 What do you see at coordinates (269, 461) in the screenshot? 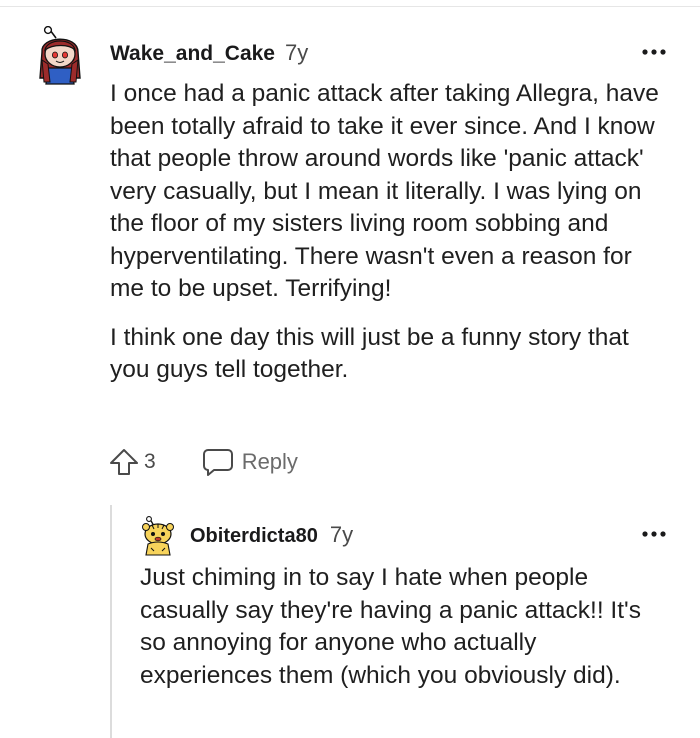
I see `reply-label: Reply` at bounding box center [269, 461].